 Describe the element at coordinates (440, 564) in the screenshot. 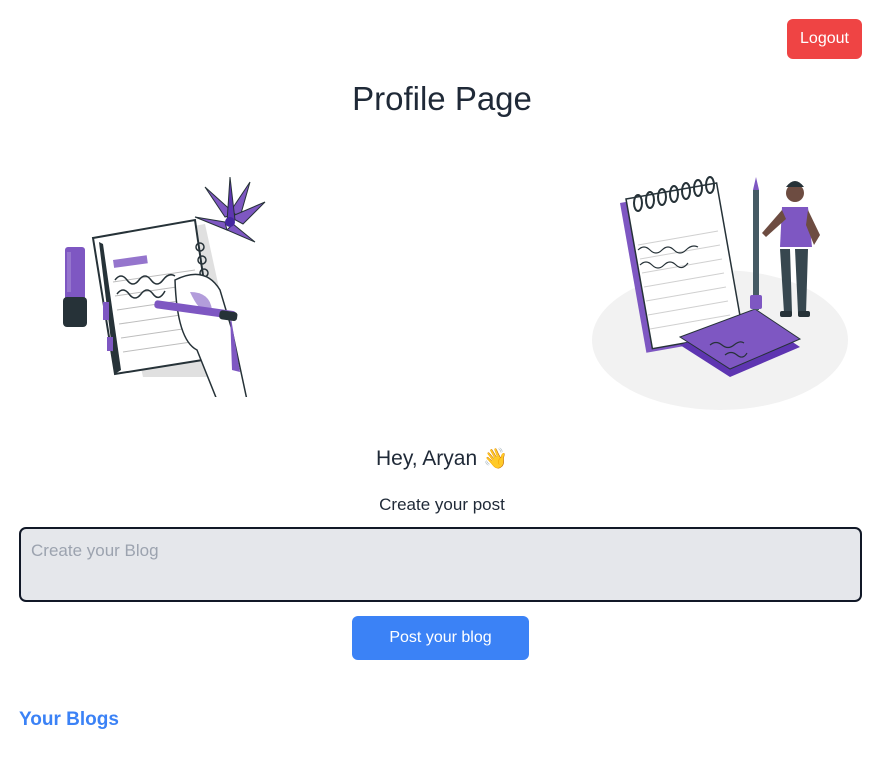

I see `blog-input` at that location.